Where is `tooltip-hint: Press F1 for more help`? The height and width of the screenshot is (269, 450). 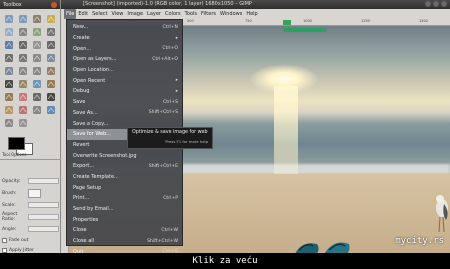
tooltip-hint: Press F1 for more help is located at coordinates (186, 141).